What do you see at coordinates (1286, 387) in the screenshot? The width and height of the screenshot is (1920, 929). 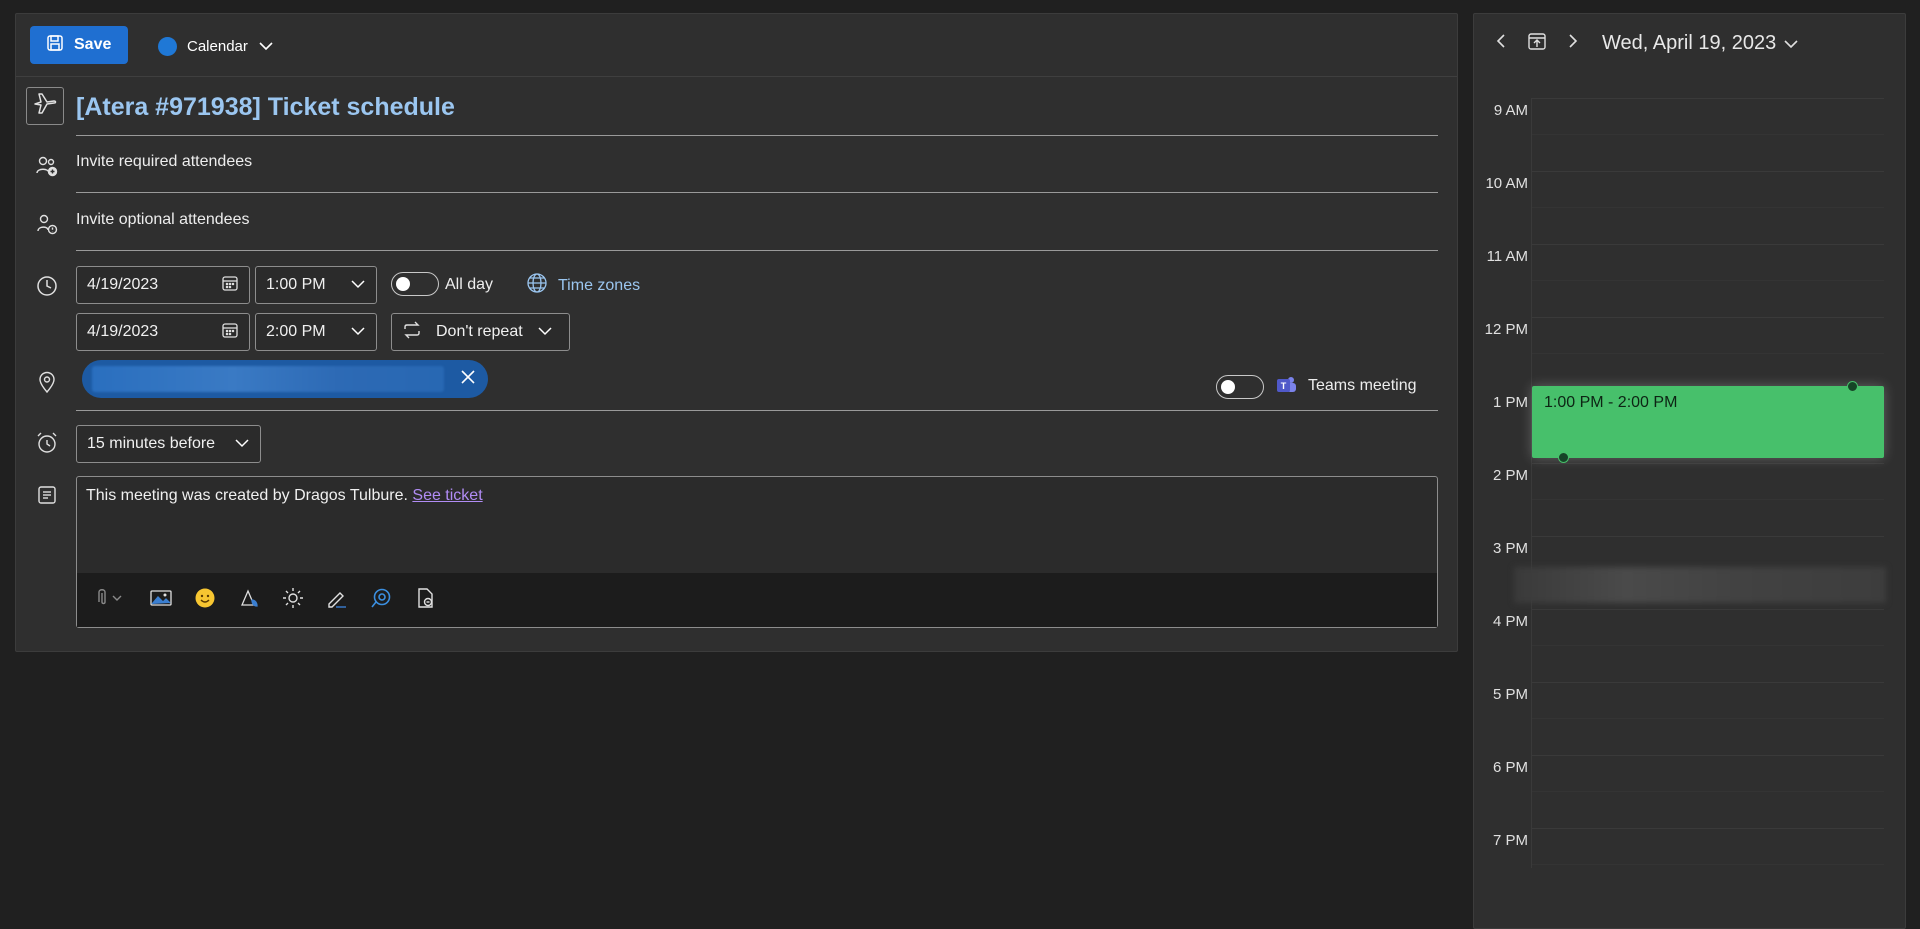 I see `teams-icon: T` at bounding box center [1286, 387].